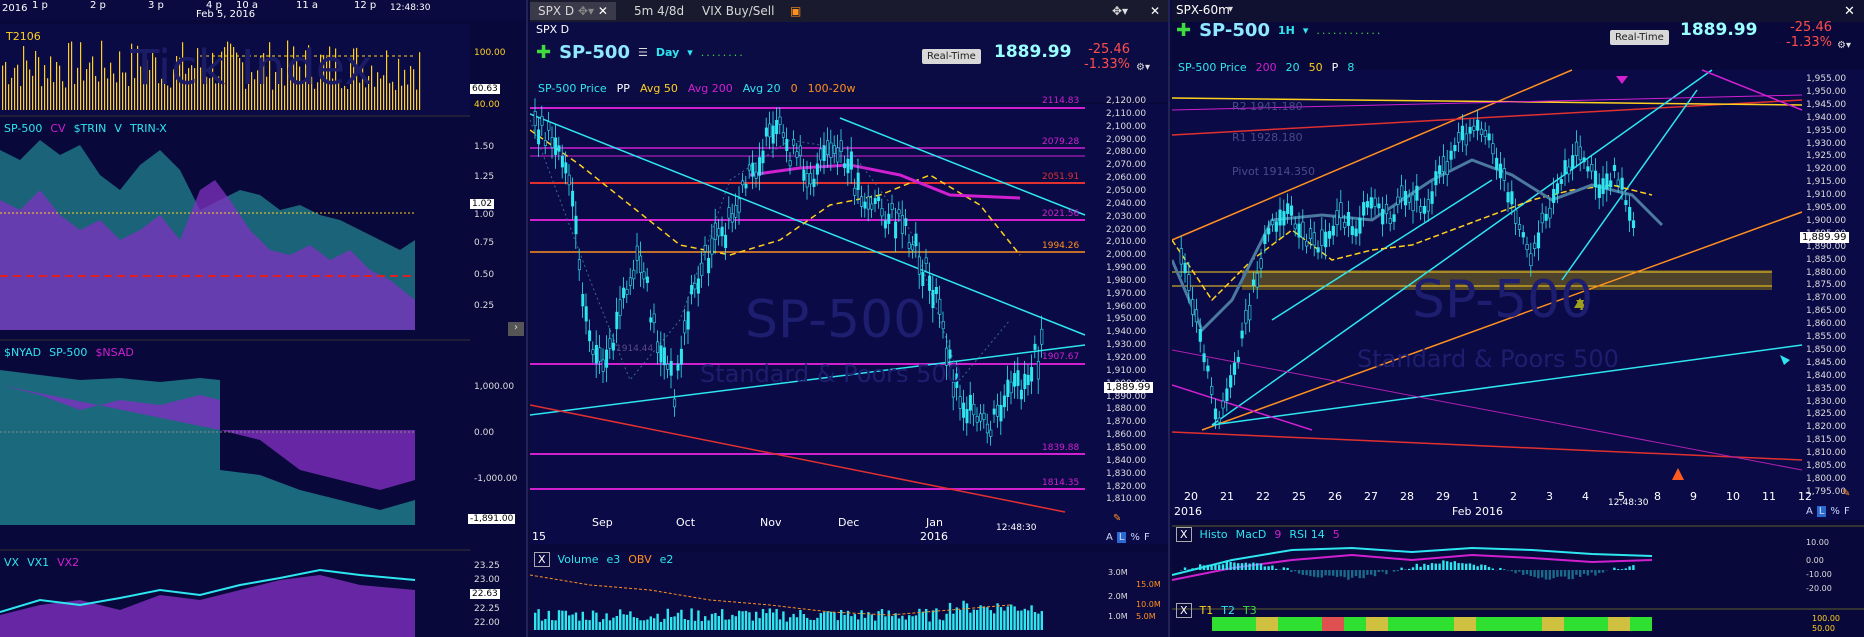 This screenshot has height=637, width=1864. I want to click on scale-a: A, so click(1109, 537).